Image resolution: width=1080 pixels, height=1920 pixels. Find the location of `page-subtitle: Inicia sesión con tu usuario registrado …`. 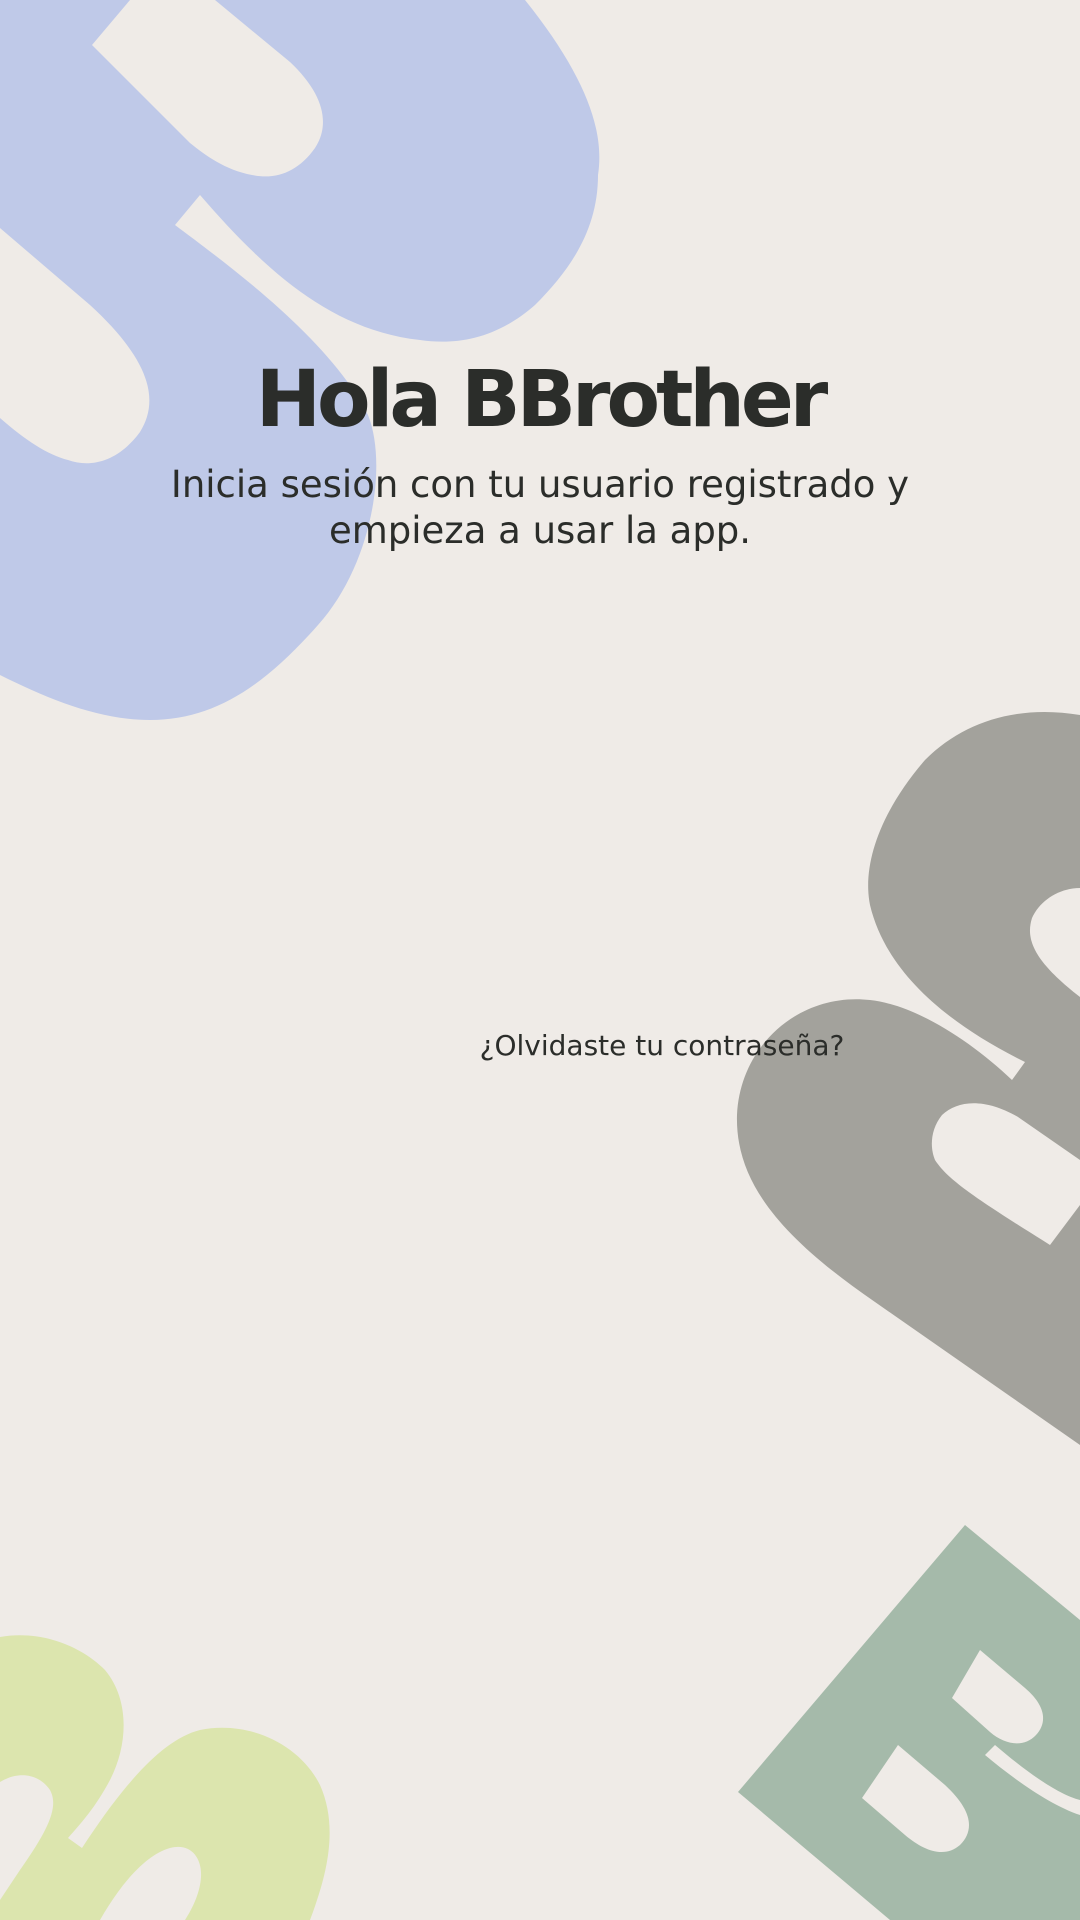

page-subtitle: Inicia sesión con tu usuario registrado … is located at coordinates (540, 507).